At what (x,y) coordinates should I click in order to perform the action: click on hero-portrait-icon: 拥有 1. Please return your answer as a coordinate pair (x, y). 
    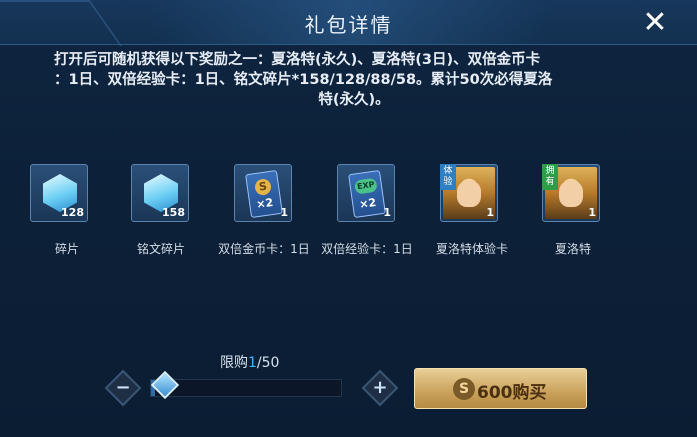
    Looking at the image, I should click on (571, 193).